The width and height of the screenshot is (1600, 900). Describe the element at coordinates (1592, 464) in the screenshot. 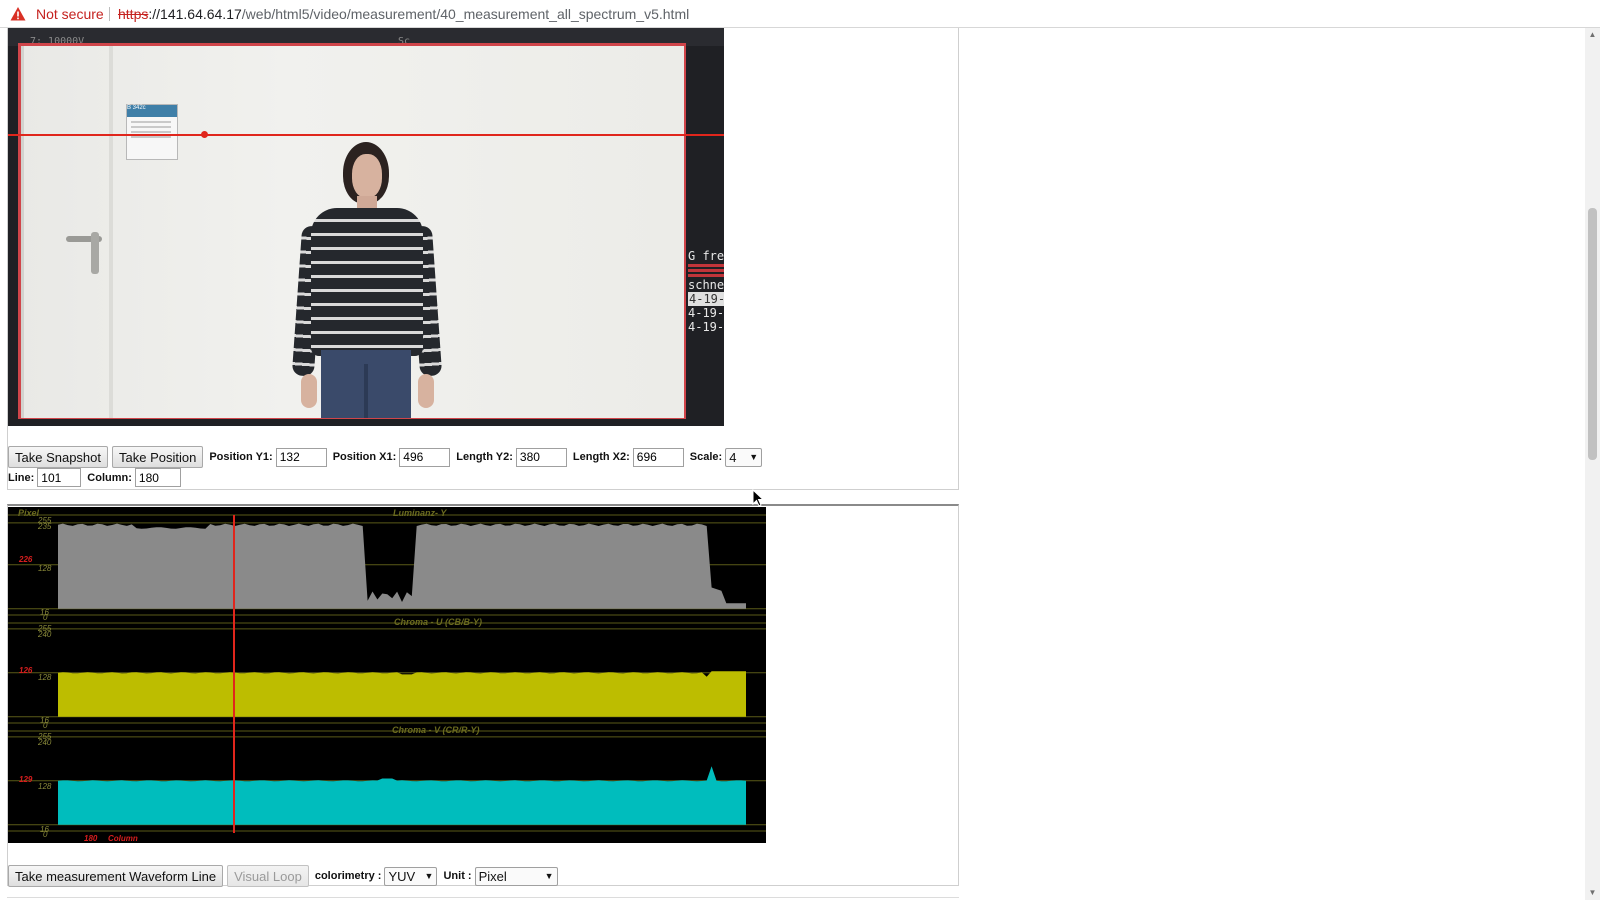

I see `page-scrollbar: ▲ ▼` at that location.